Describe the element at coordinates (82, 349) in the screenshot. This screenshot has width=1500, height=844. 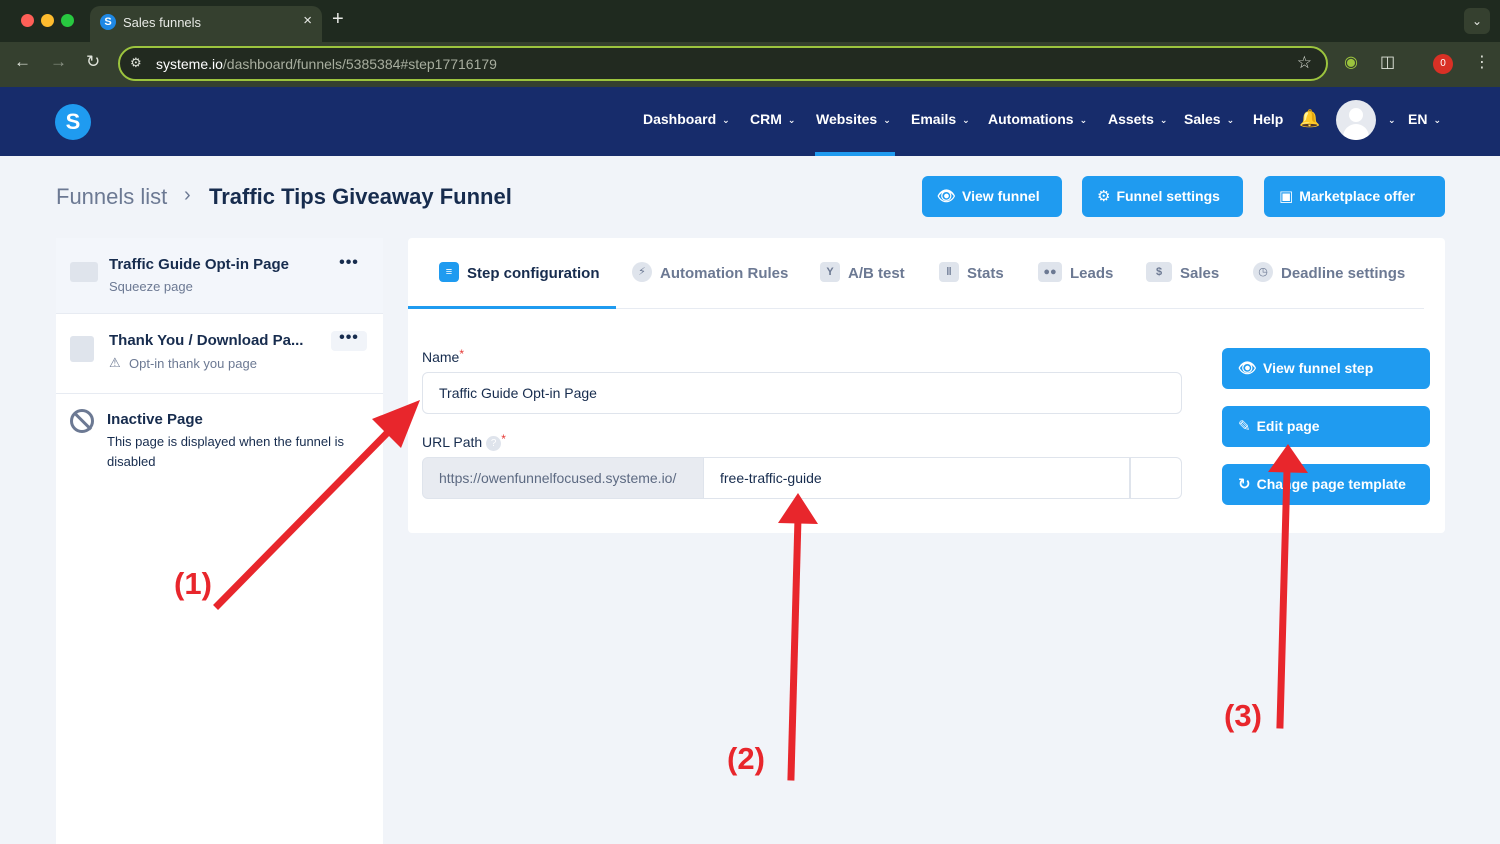
I see `clipboard-check-icon` at that location.